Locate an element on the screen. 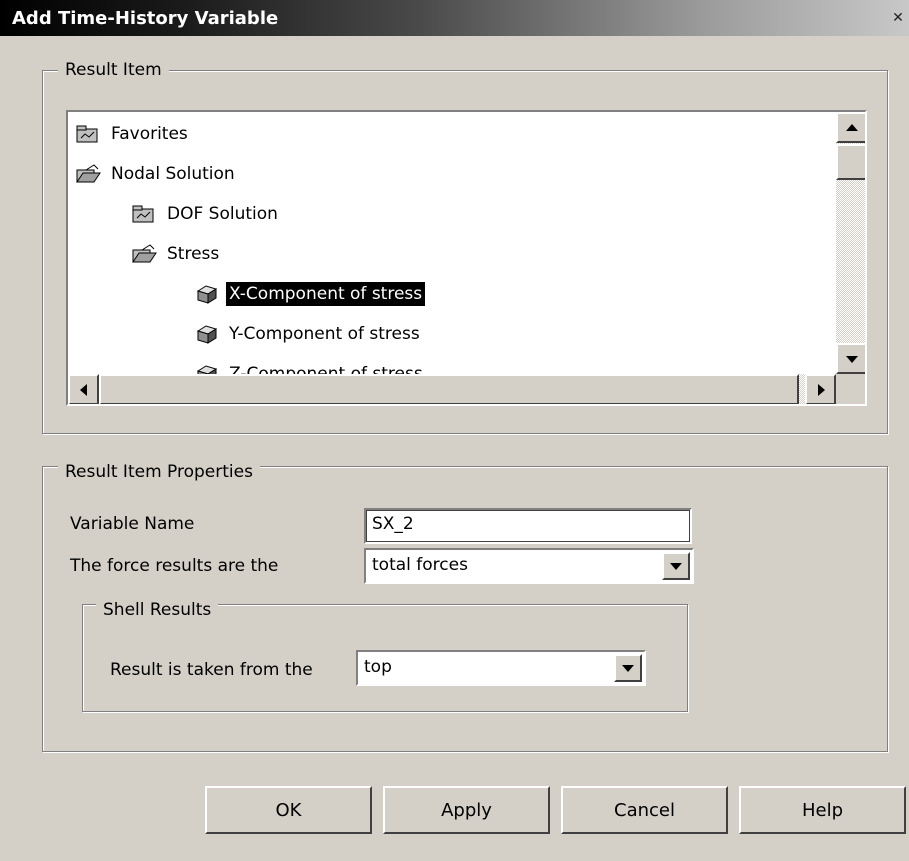 This screenshot has width=909, height=861. shell-results-legend: Shell Results is located at coordinates (157, 610).